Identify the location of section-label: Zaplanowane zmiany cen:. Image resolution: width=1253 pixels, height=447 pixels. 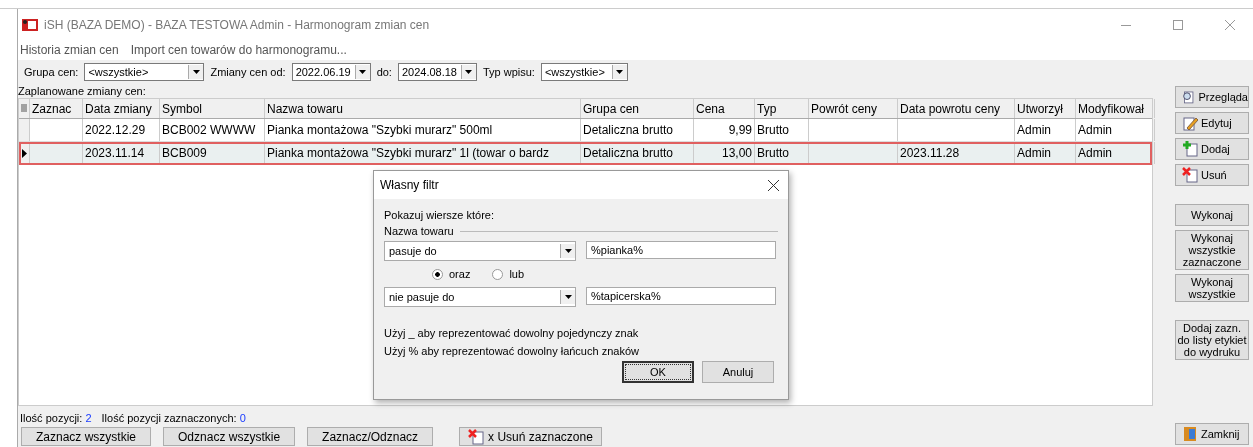
(82, 91).